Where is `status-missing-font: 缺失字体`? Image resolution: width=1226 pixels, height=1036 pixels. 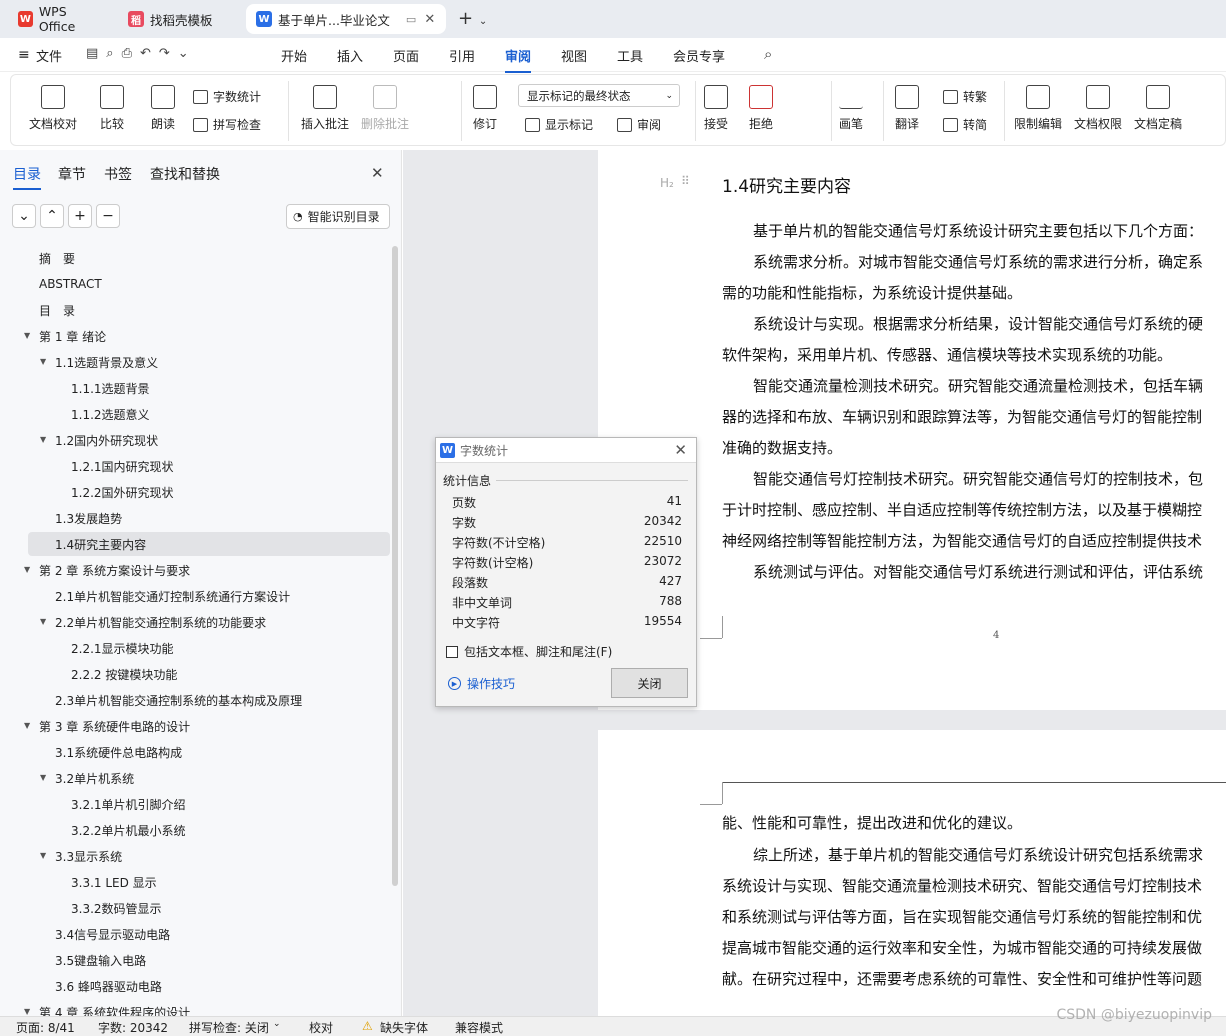 status-missing-font: 缺失字体 is located at coordinates (404, 1027).